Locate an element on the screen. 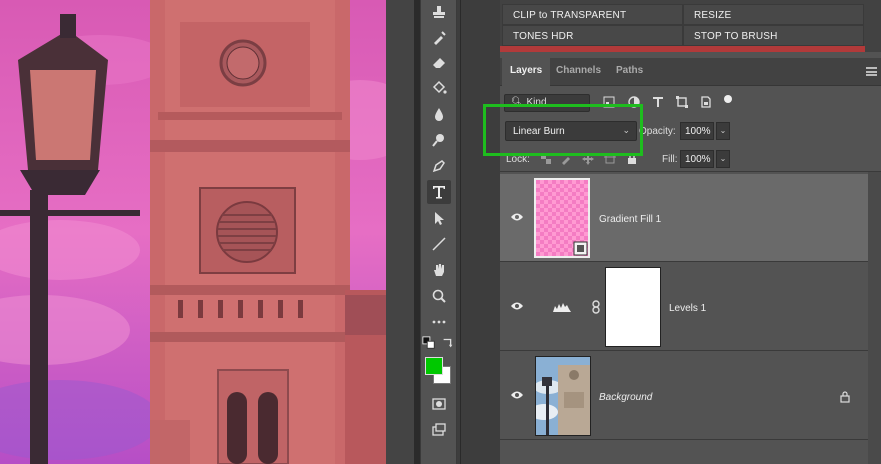 This screenshot has height=464, width=881. panel-menu-icon is located at coordinates (871, 71).